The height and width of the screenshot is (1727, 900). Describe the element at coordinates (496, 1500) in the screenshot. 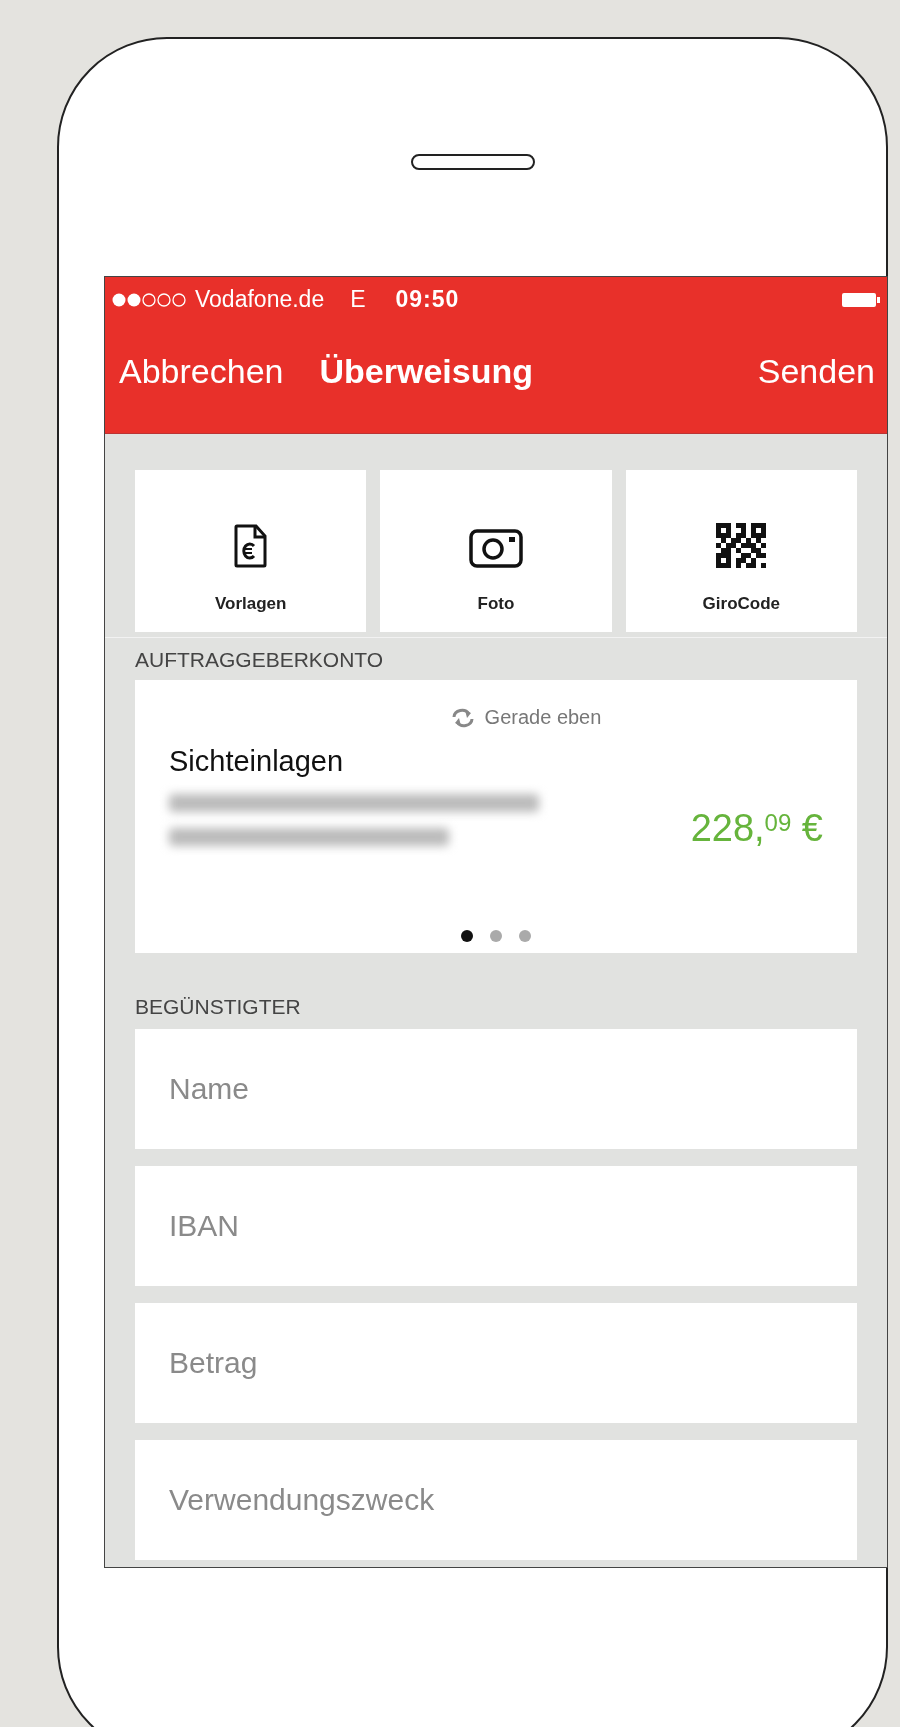

I see `input-field: Verwendungszweck` at that location.